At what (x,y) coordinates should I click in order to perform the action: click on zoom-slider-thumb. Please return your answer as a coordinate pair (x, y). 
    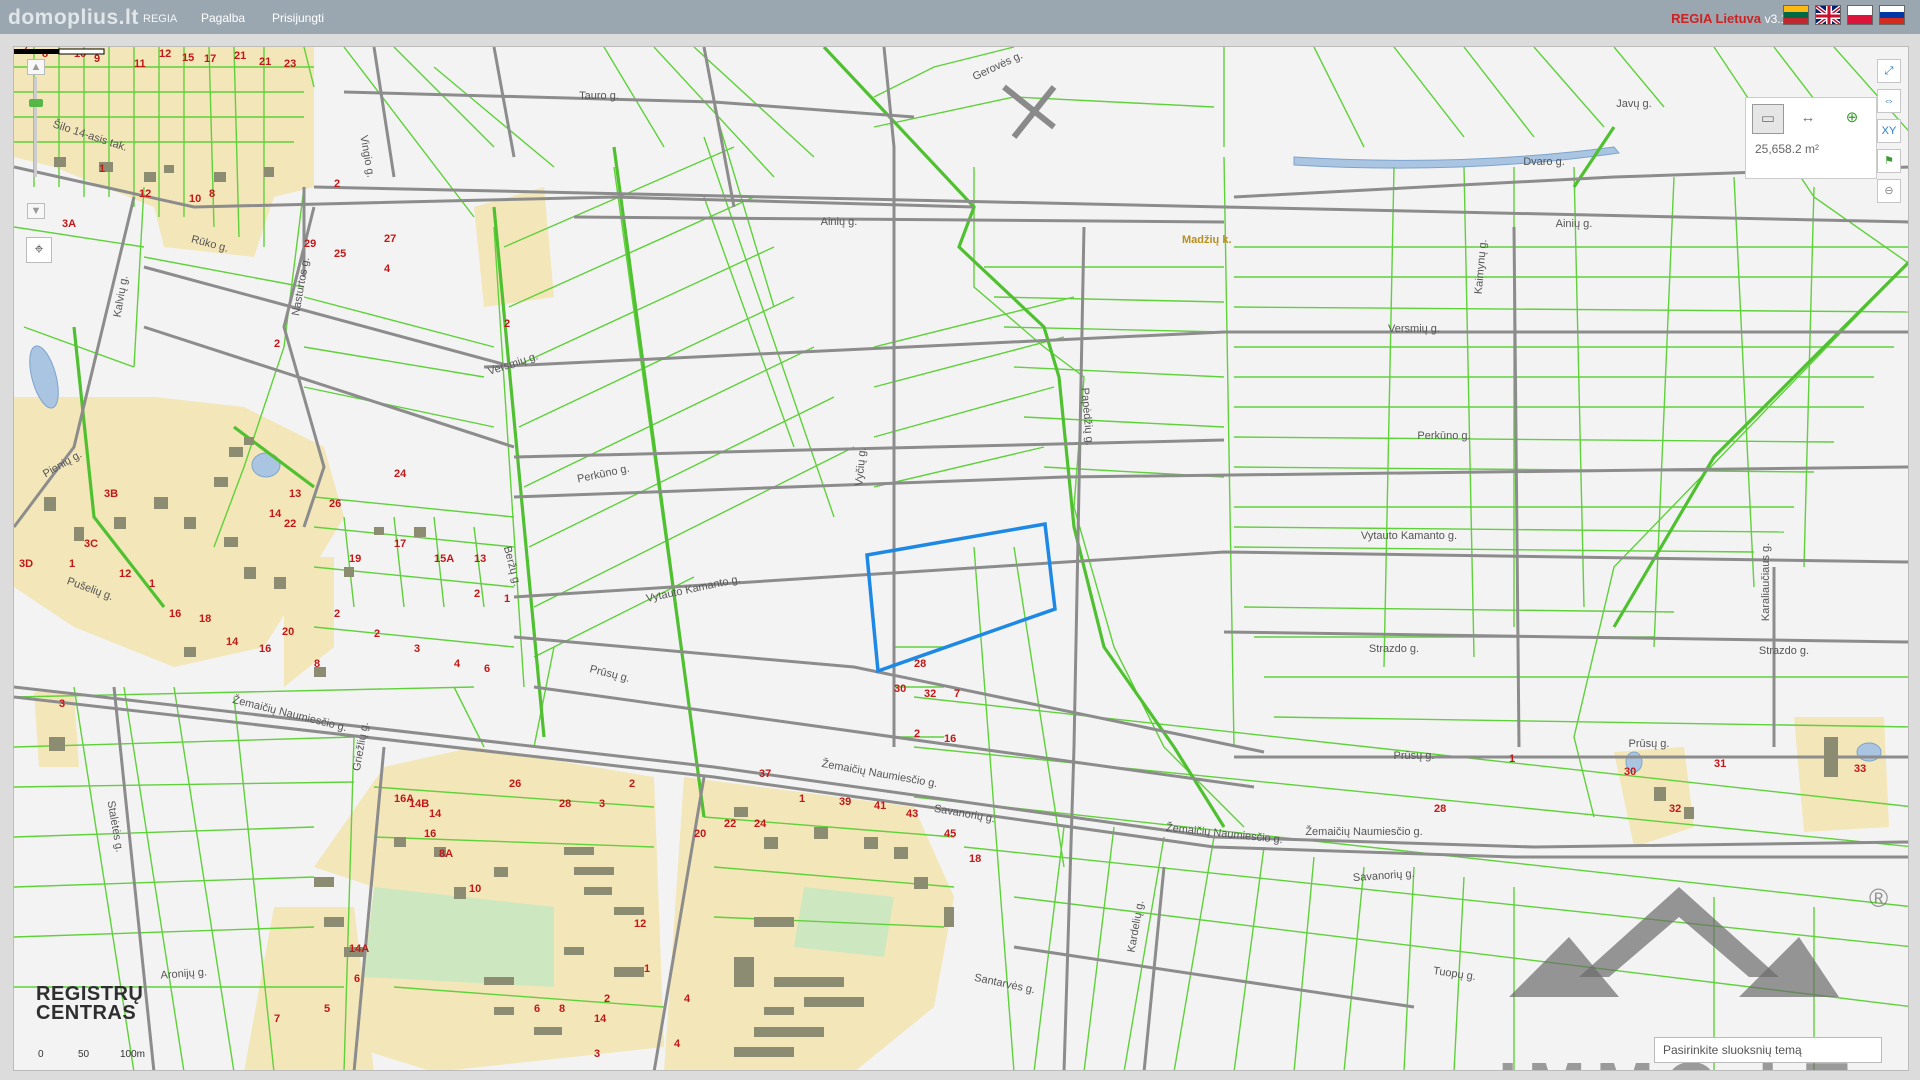
    Looking at the image, I should click on (36, 103).